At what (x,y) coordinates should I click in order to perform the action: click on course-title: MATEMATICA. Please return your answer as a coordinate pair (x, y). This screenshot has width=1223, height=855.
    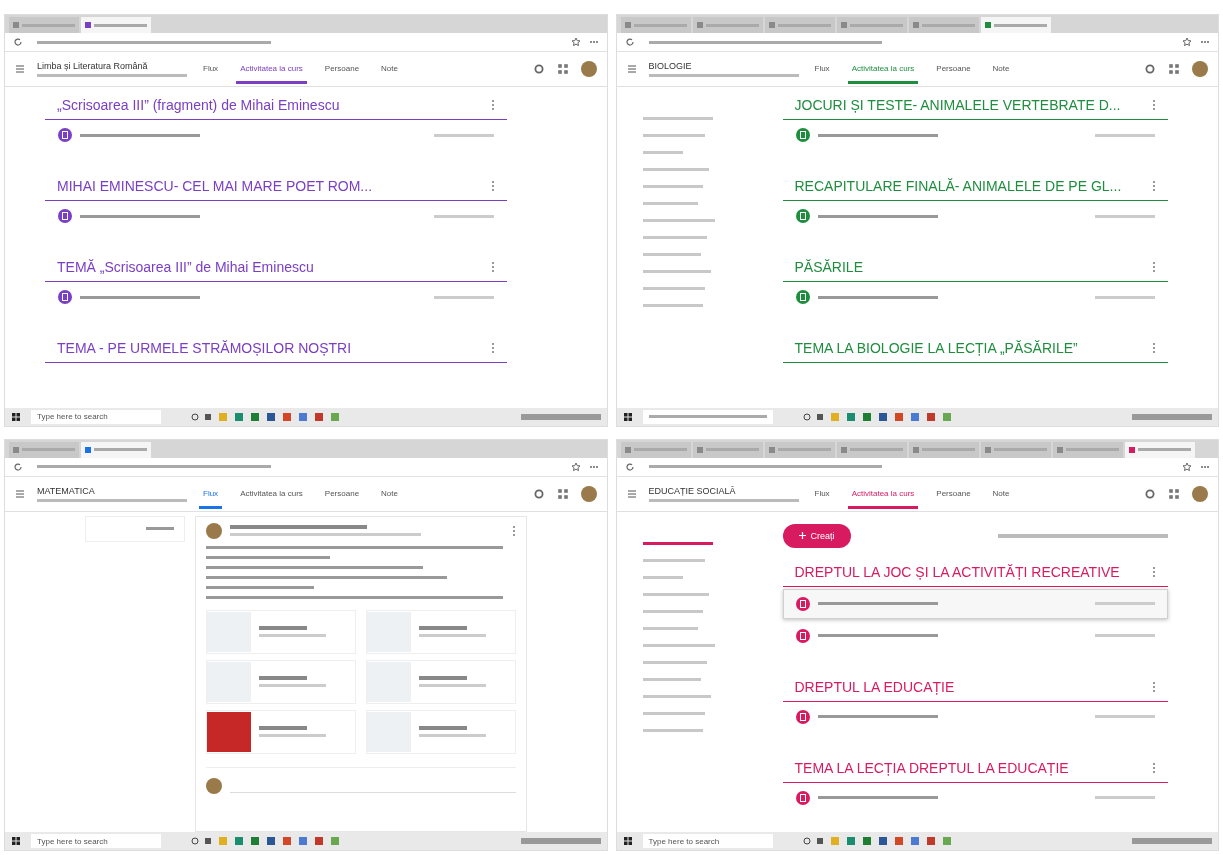
    Looking at the image, I should click on (66, 490).